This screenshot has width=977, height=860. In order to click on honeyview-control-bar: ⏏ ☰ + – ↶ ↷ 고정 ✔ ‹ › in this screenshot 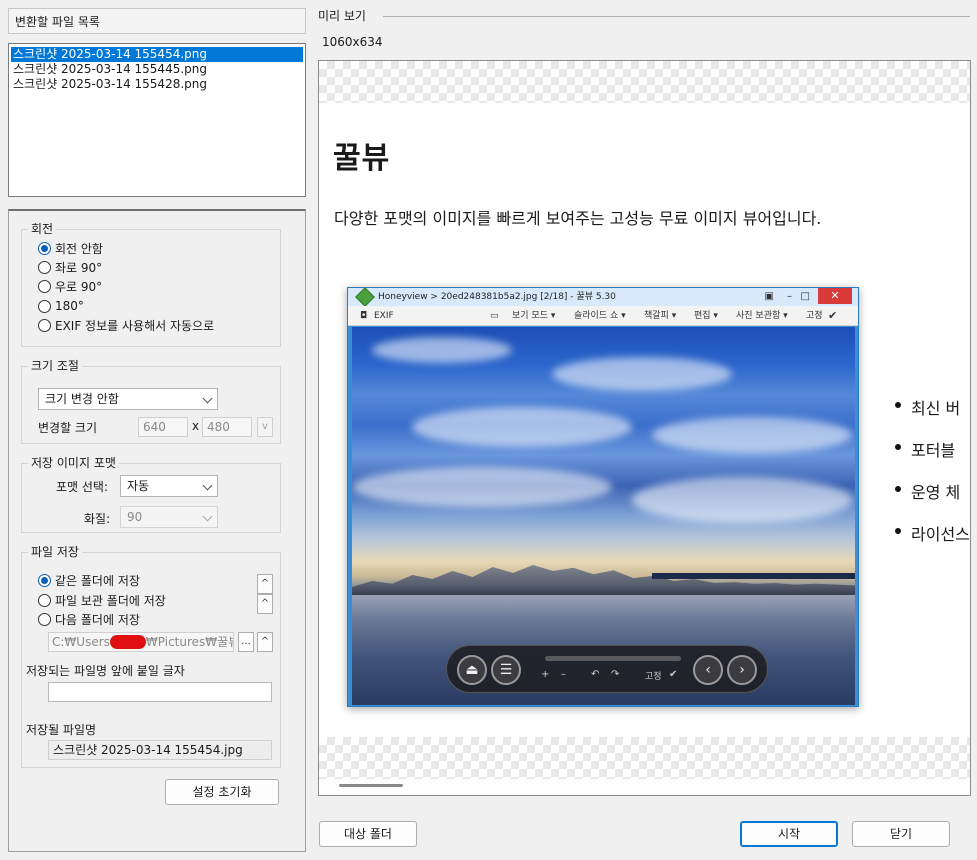, I will do `click(607, 669)`.